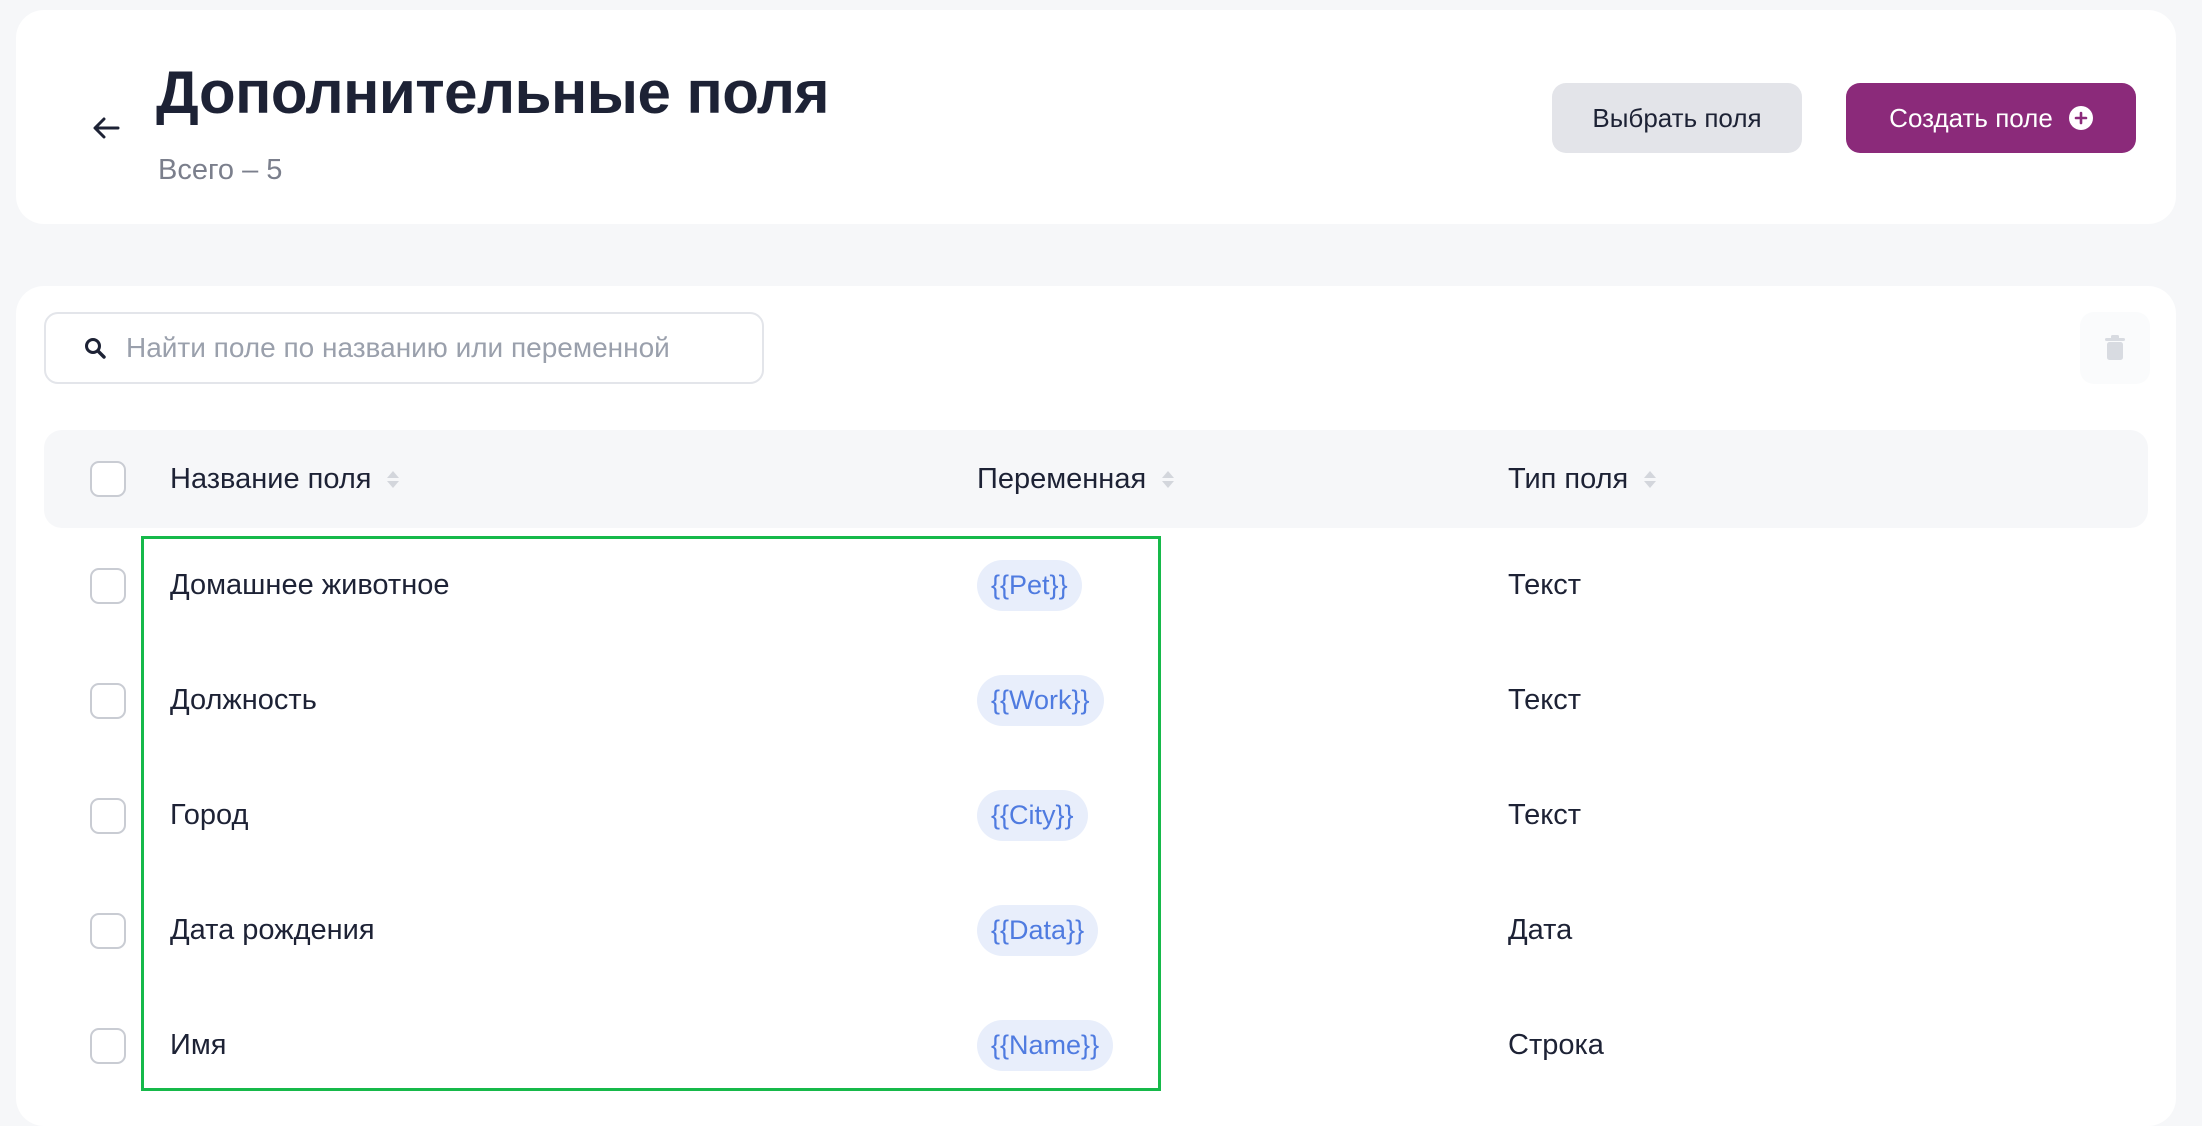  Describe the element at coordinates (1568, 478) in the screenshot. I see `column-header-label: Тип поля` at that location.